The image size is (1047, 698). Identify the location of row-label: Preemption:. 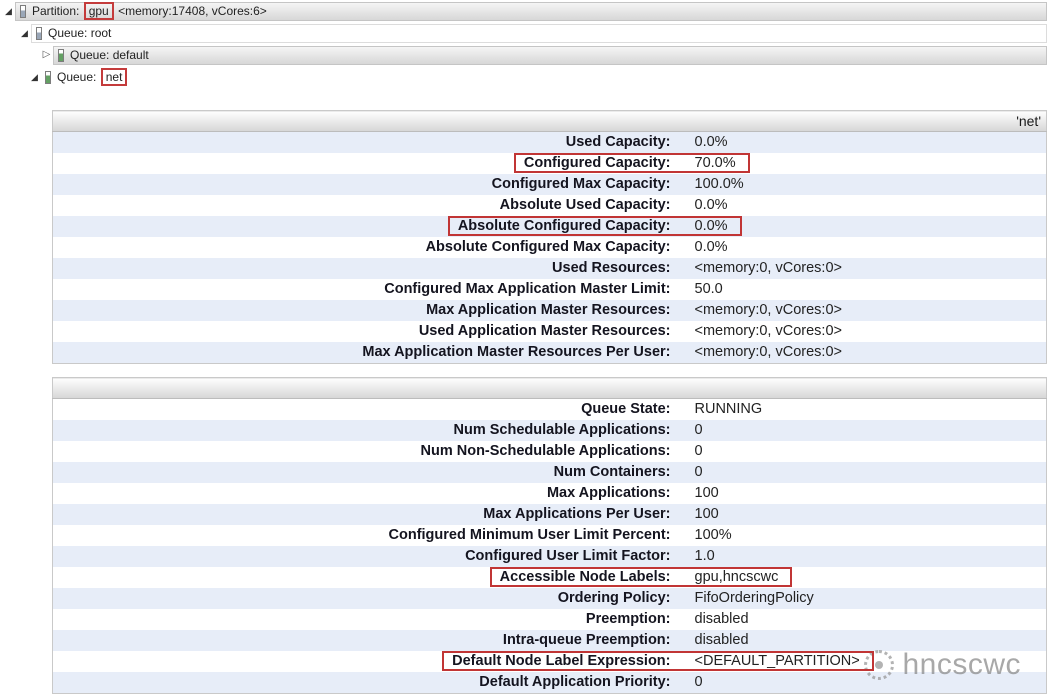
(628, 619).